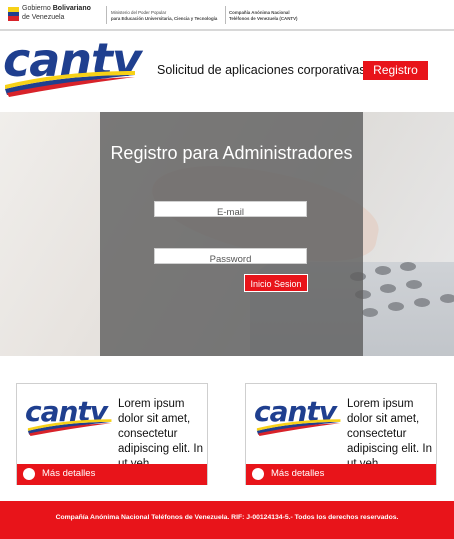  What do you see at coordinates (276, 283) in the screenshot?
I see `login-button: Inicio Sesion` at bounding box center [276, 283].